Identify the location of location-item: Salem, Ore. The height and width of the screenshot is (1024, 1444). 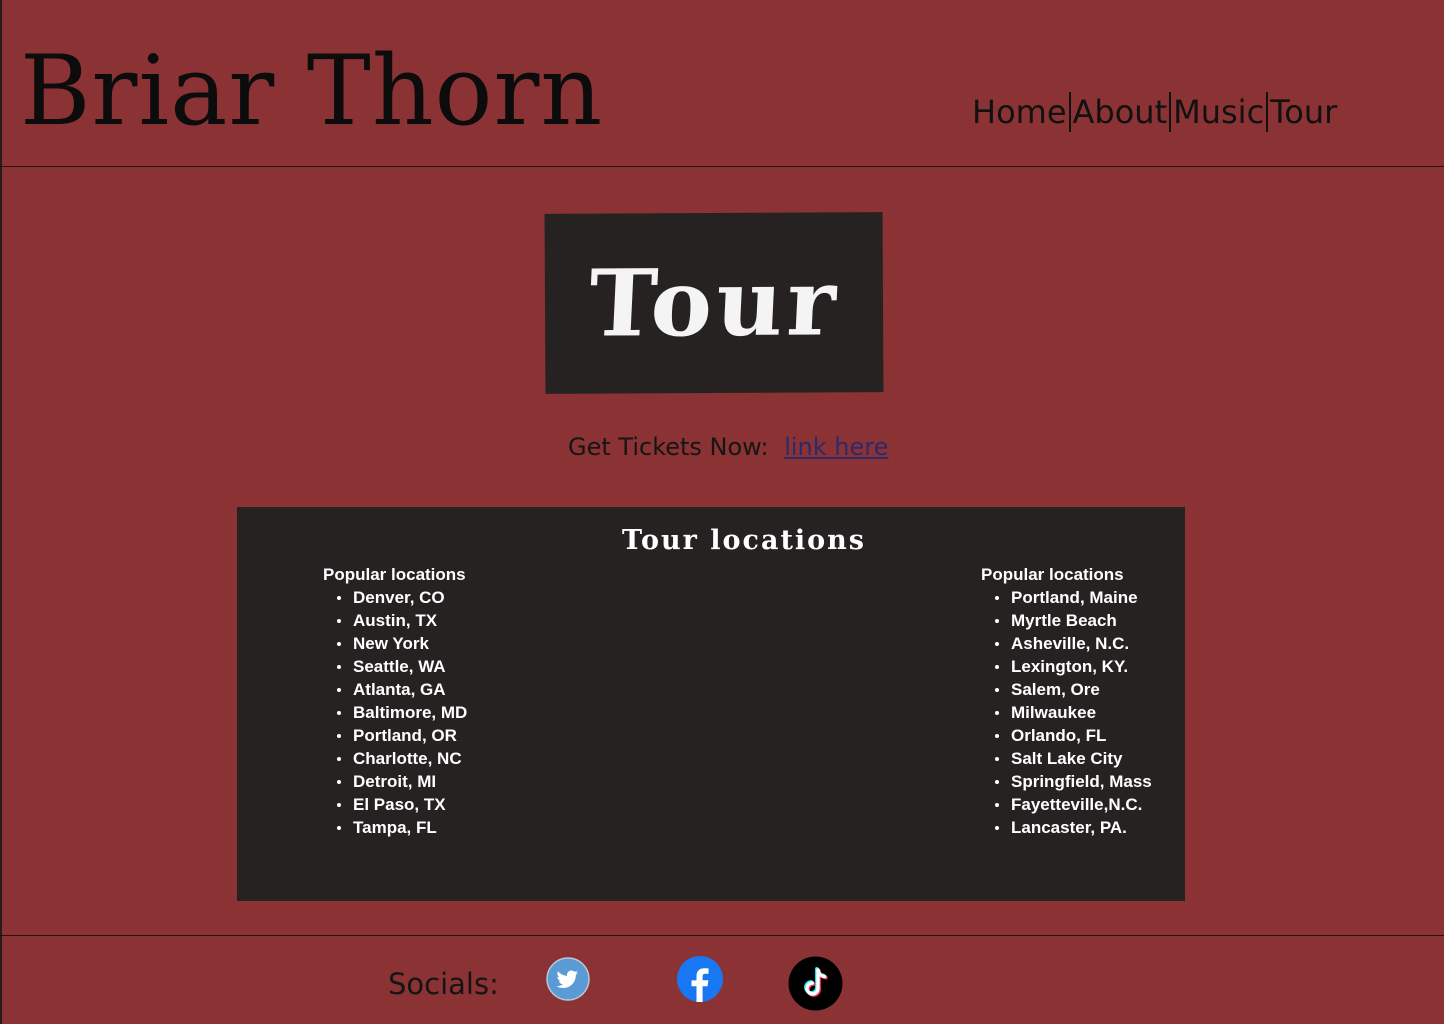
(1073, 689).